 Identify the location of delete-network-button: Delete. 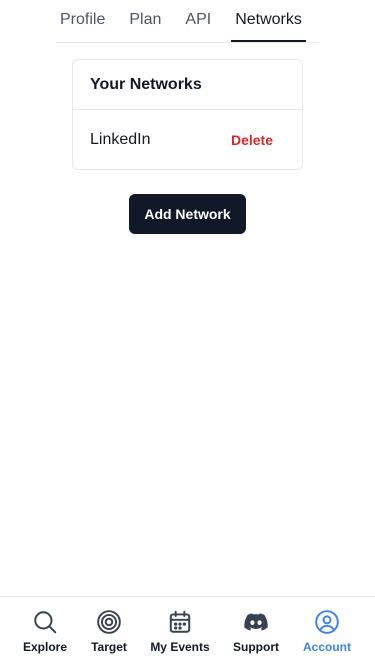
(252, 140).